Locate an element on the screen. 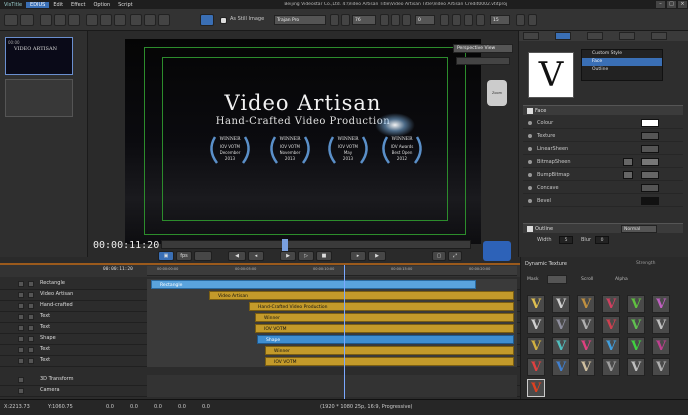  menu-edius: EDIUS is located at coordinates (38, 4).